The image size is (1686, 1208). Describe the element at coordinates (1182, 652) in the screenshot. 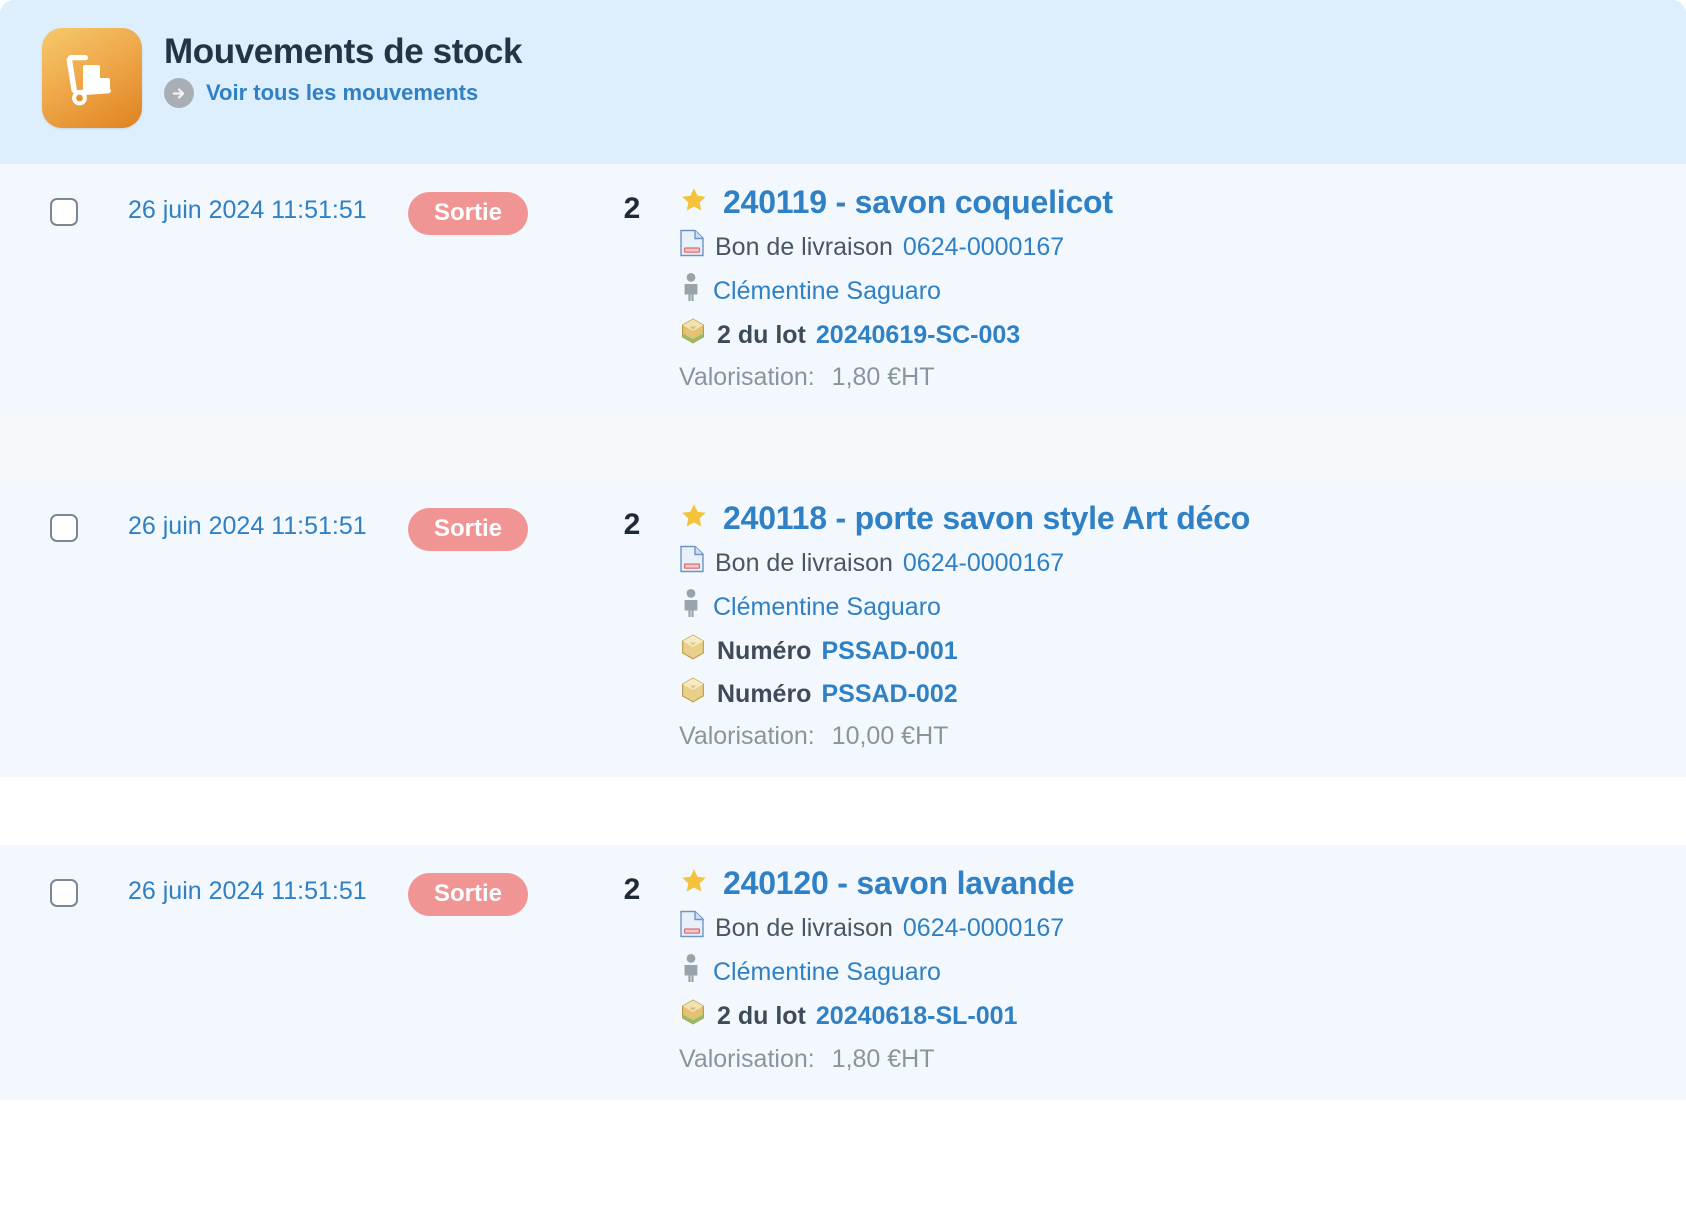

I see `batch-line: Numéro PSSAD-001` at that location.